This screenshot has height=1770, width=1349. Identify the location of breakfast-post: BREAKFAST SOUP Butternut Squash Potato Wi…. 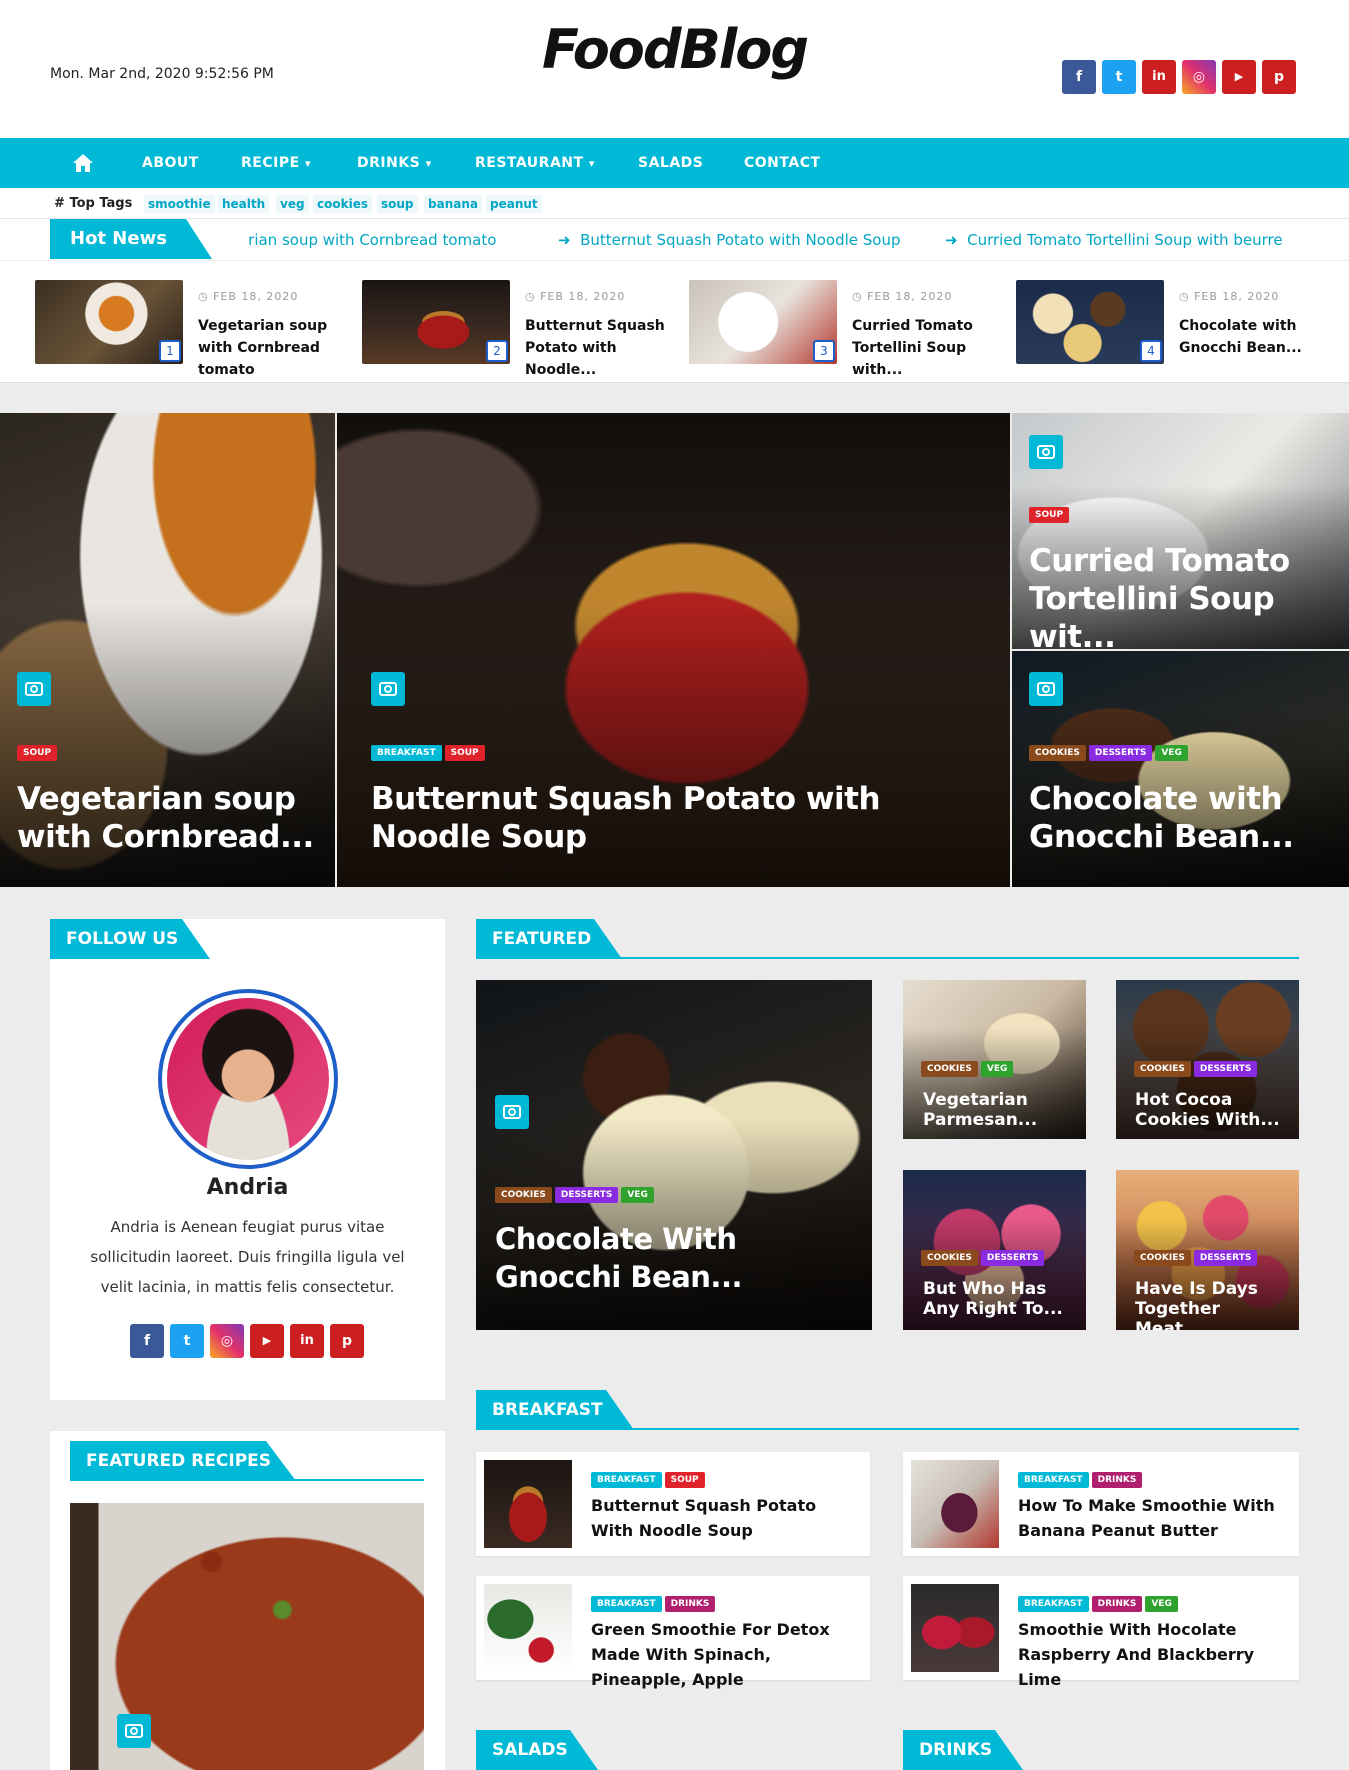
(673, 1504).